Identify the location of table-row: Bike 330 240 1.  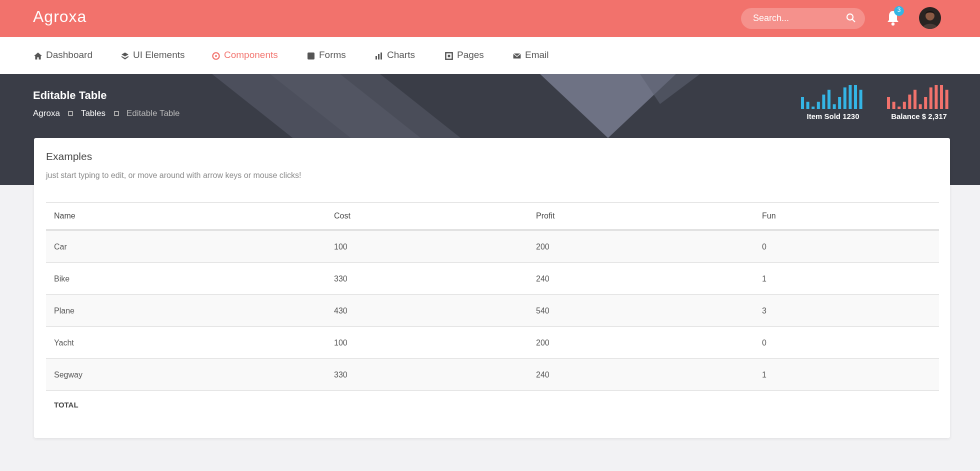
(492, 279).